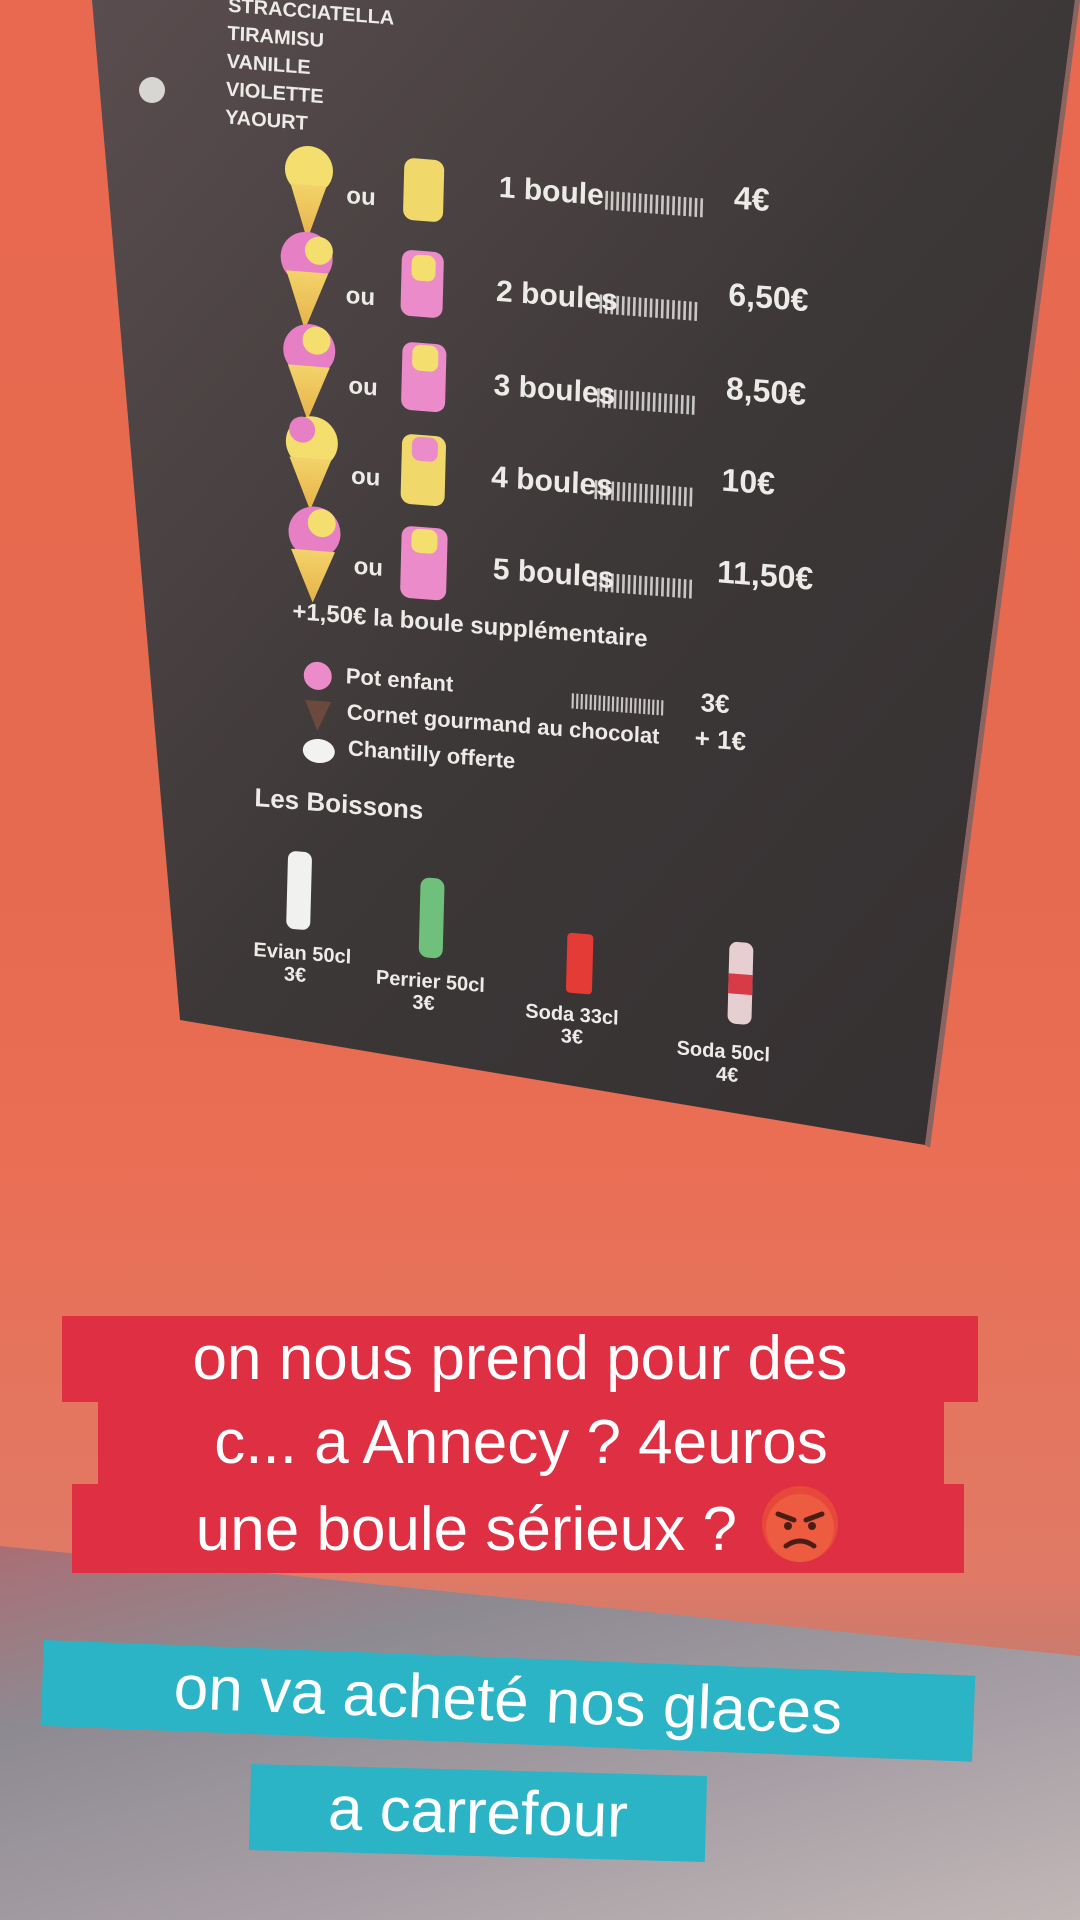  What do you see at coordinates (800, 1524) in the screenshot?
I see `angry-face-emoji-icon` at bounding box center [800, 1524].